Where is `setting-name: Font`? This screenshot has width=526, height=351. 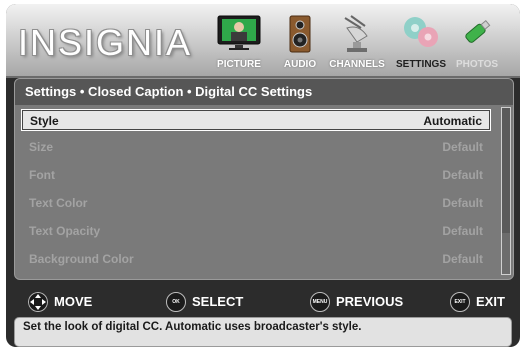 setting-name: Font is located at coordinates (42, 175).